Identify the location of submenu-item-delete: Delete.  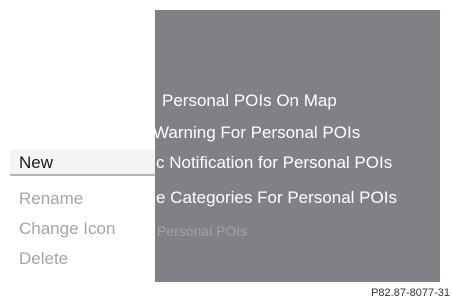
(82, 259).